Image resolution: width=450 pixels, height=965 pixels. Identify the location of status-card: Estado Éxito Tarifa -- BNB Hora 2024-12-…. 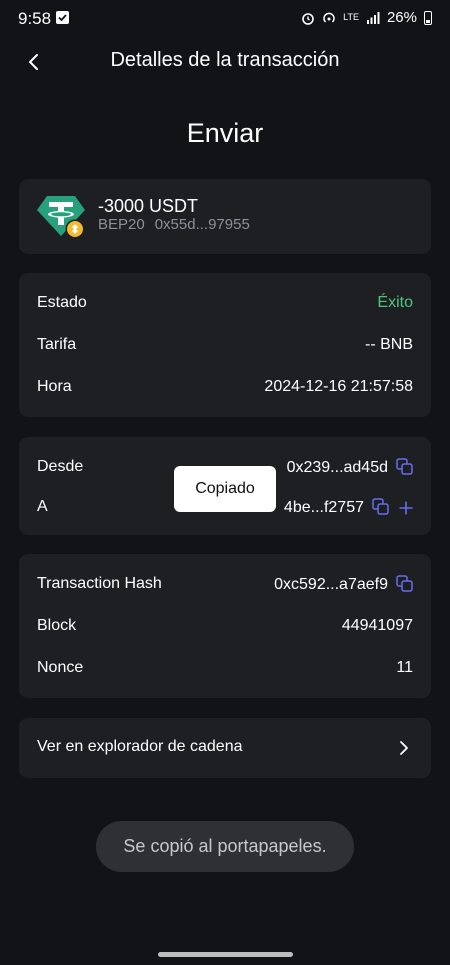
(225, 345).